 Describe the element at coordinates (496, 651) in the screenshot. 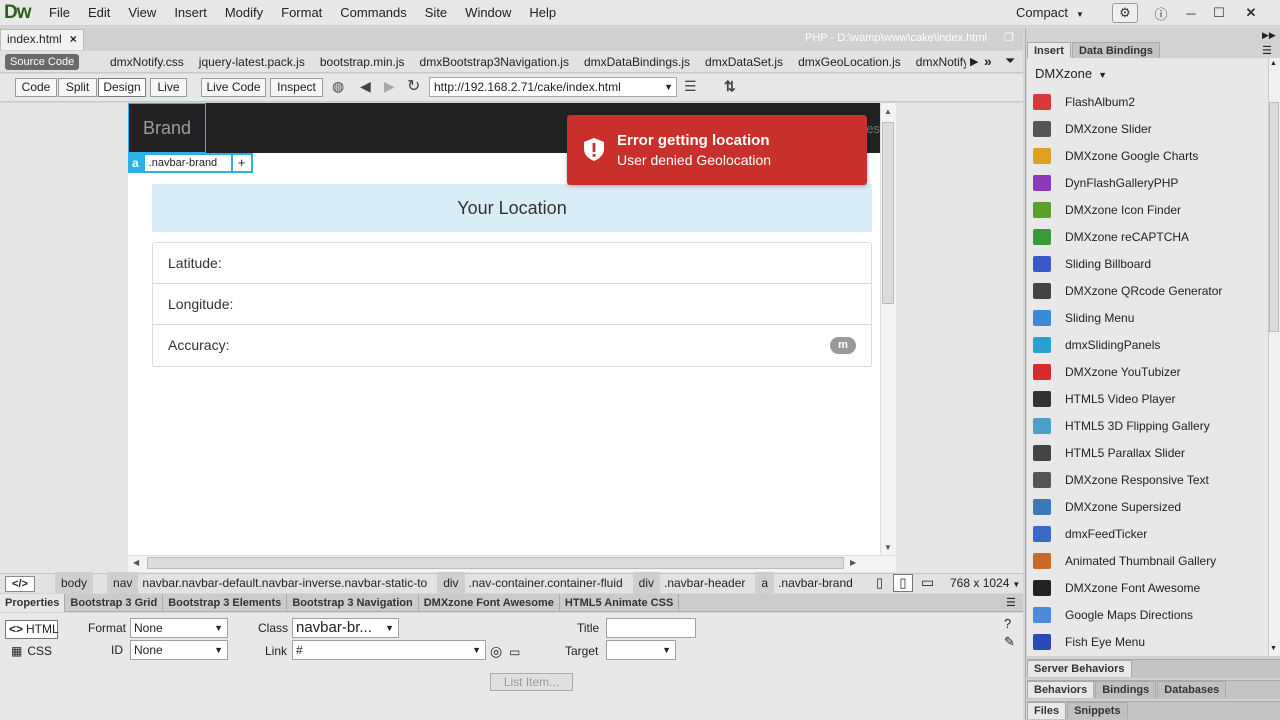

I see `point-to-file-icon: ◎` at that location.